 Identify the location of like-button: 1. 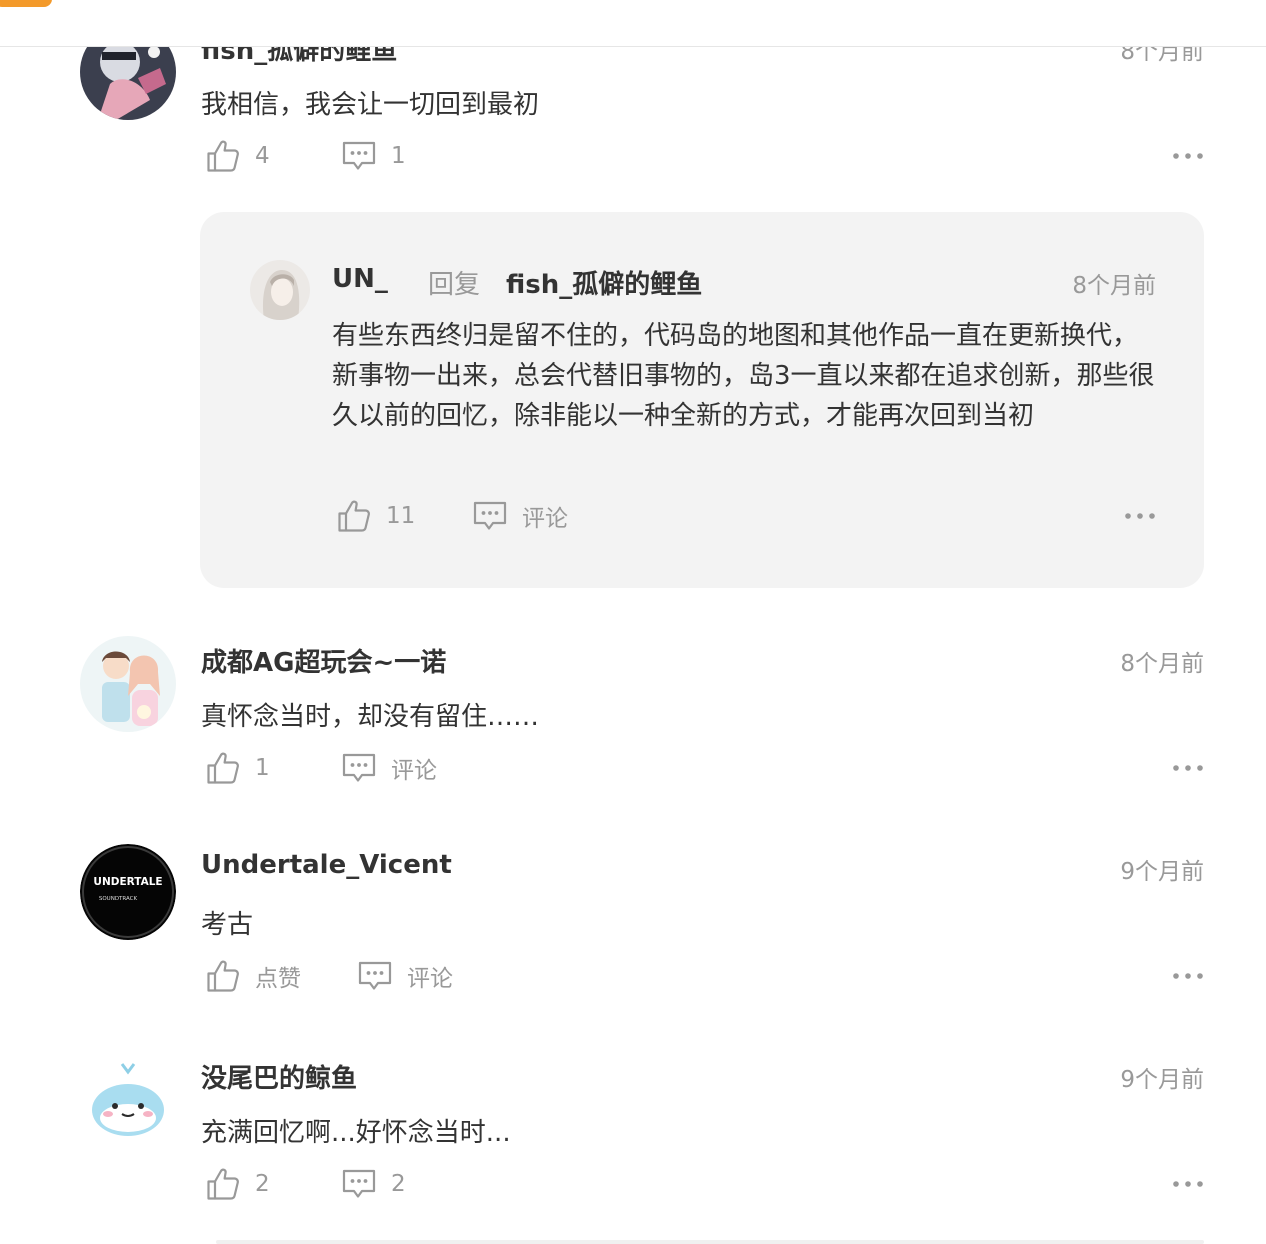
(237, 768).